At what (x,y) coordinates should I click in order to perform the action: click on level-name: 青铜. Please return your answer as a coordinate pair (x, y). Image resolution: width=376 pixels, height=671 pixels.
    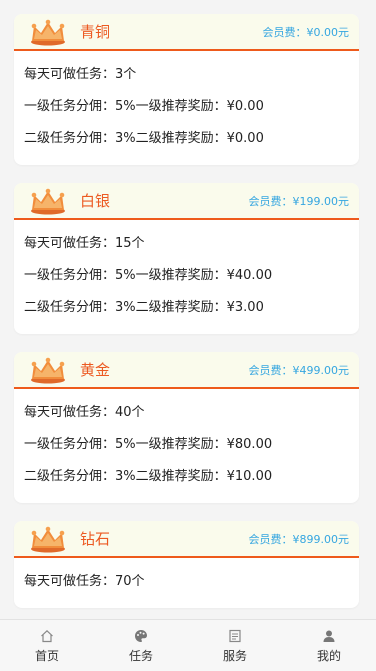
    Looking at the image, I should click on (95, 32).